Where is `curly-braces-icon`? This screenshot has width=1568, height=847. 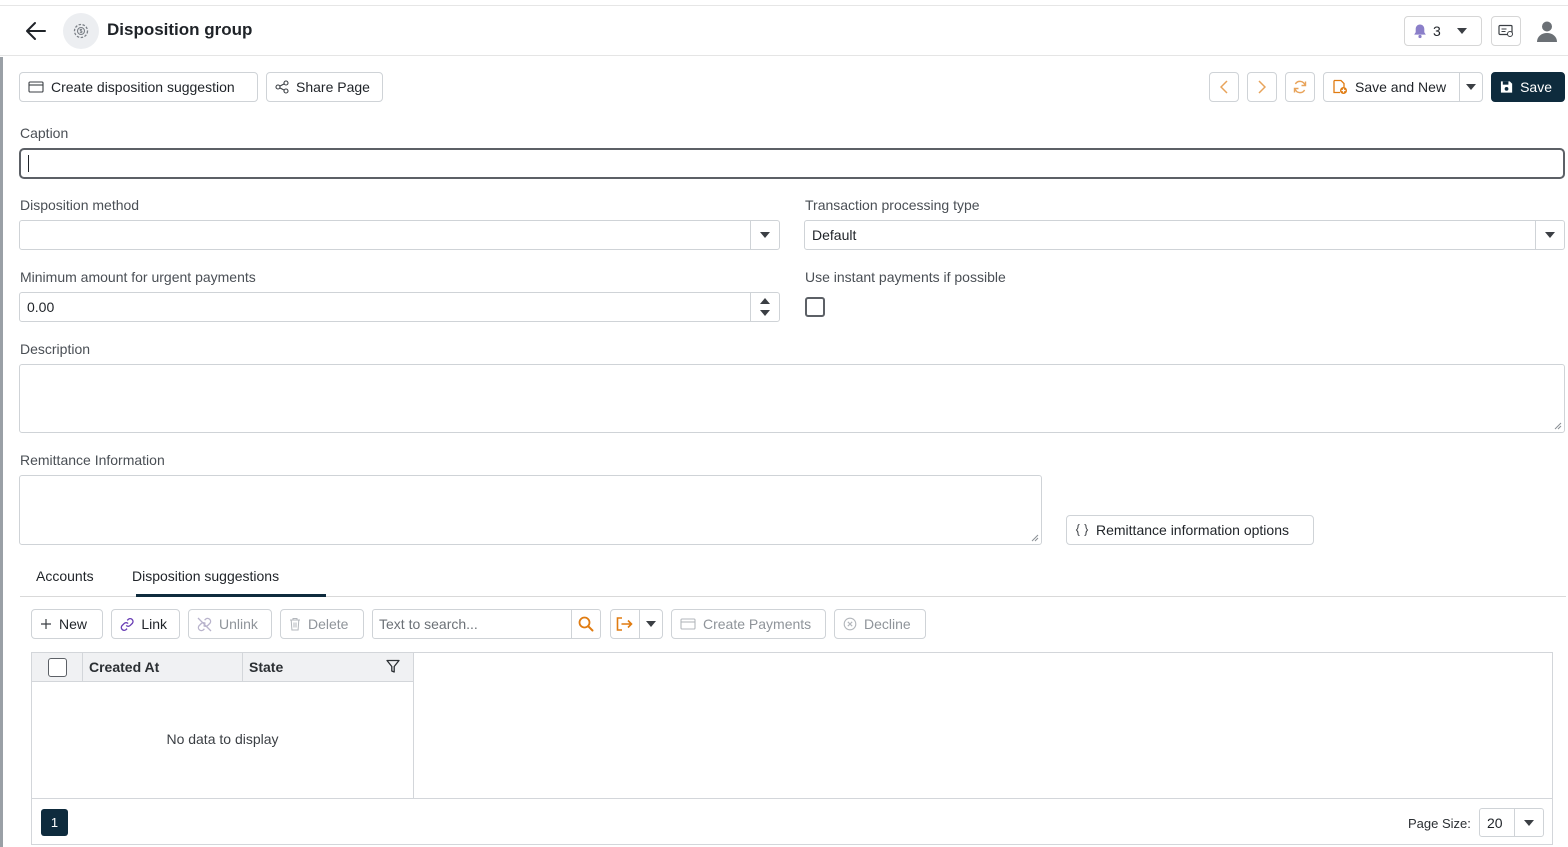 curly-braces-icon is located at coordinates (1082, 530).